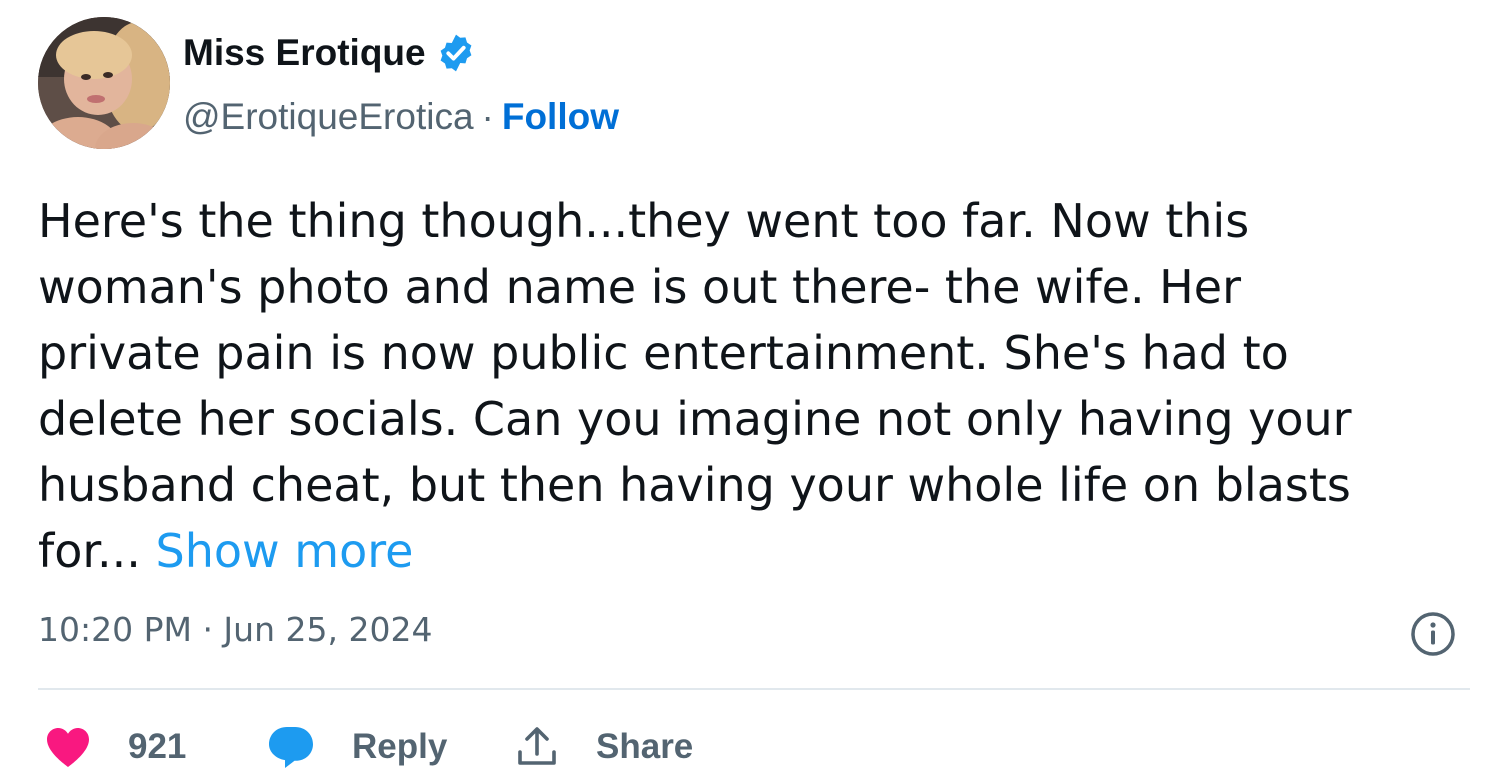 Image resolution: width=1500 pixels, height=783 pixels. I want to click on show-more-link: Show more, so click(285, 551).